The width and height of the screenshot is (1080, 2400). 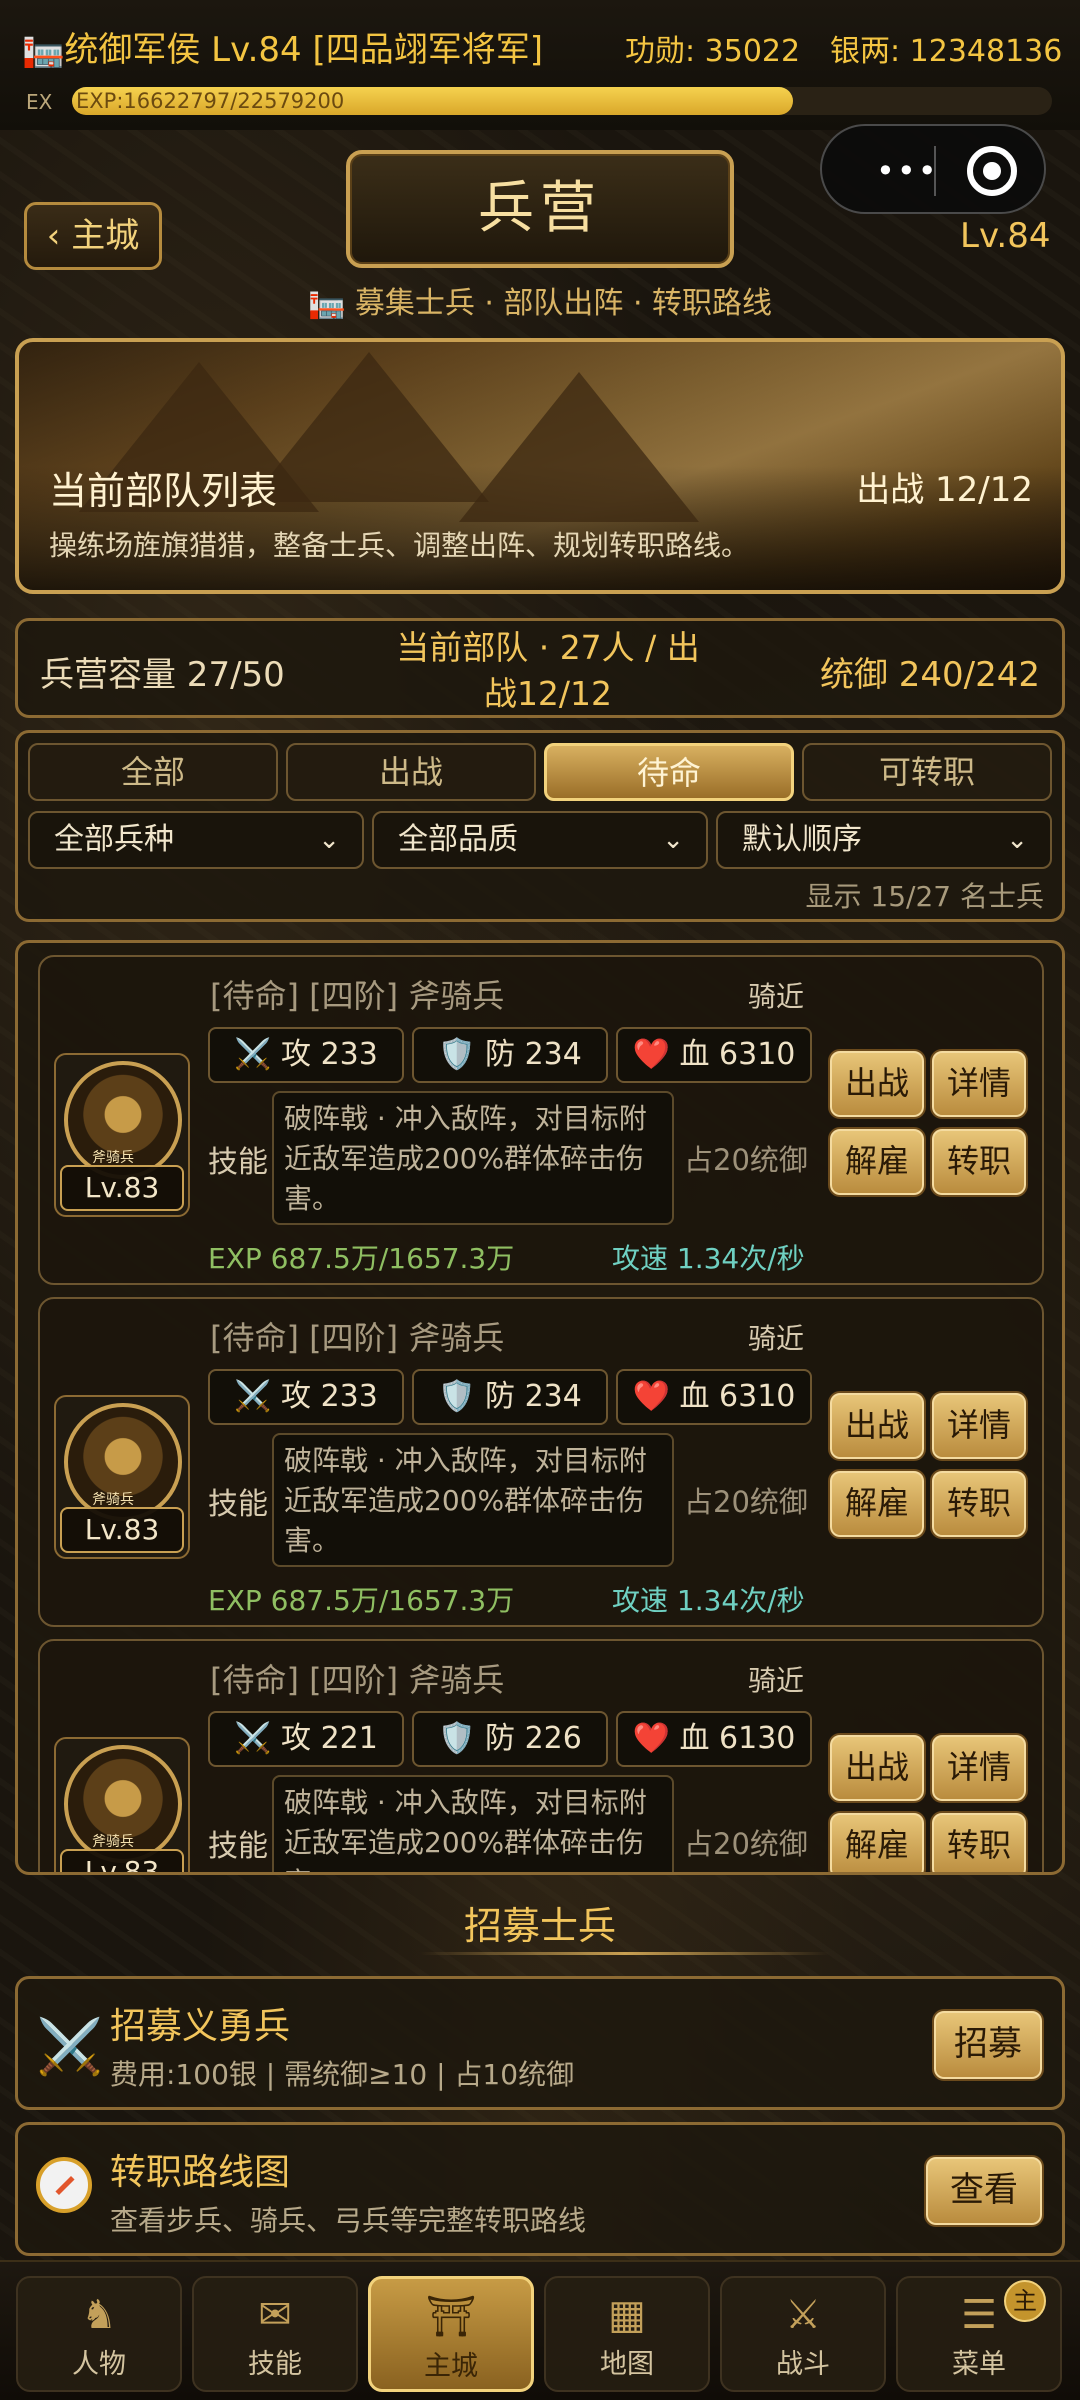 What do you see at coordinates (200, 2026) in the screenshot?
I see `recruit-title: 招募义勇兵` at bounding box center [200, 2026].